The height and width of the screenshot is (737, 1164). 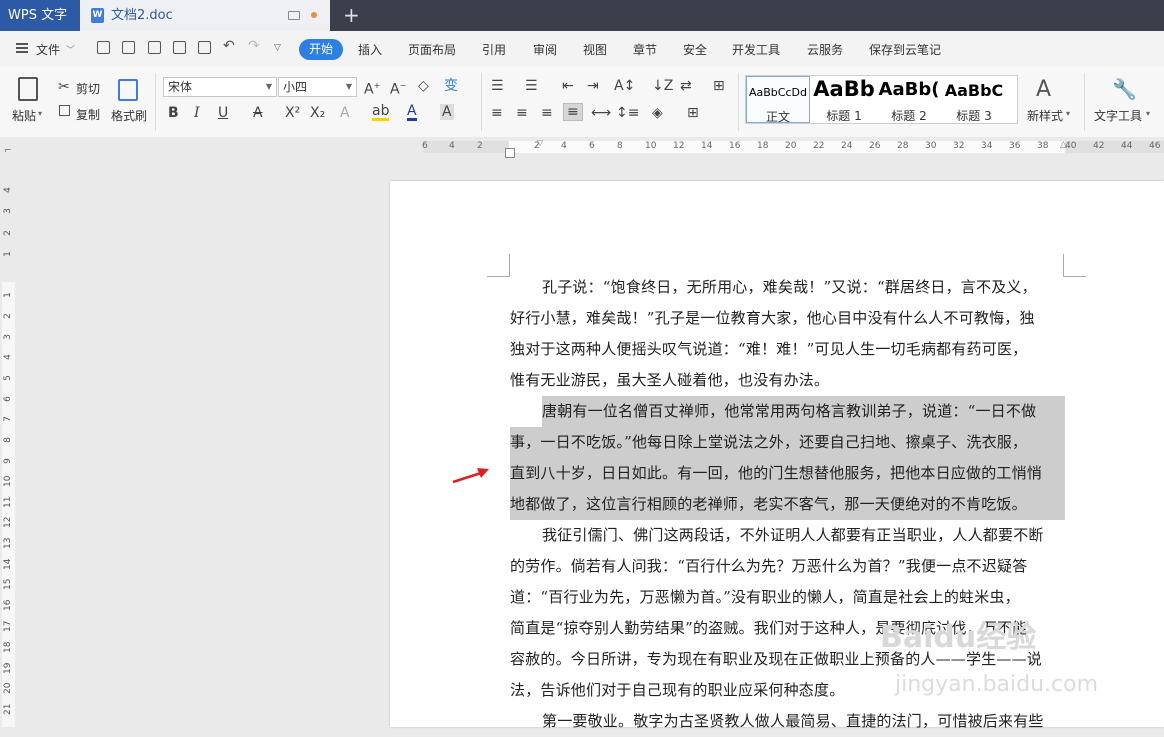 I want to click on clear-format-icon: ◇, so click(x=423, y=86).